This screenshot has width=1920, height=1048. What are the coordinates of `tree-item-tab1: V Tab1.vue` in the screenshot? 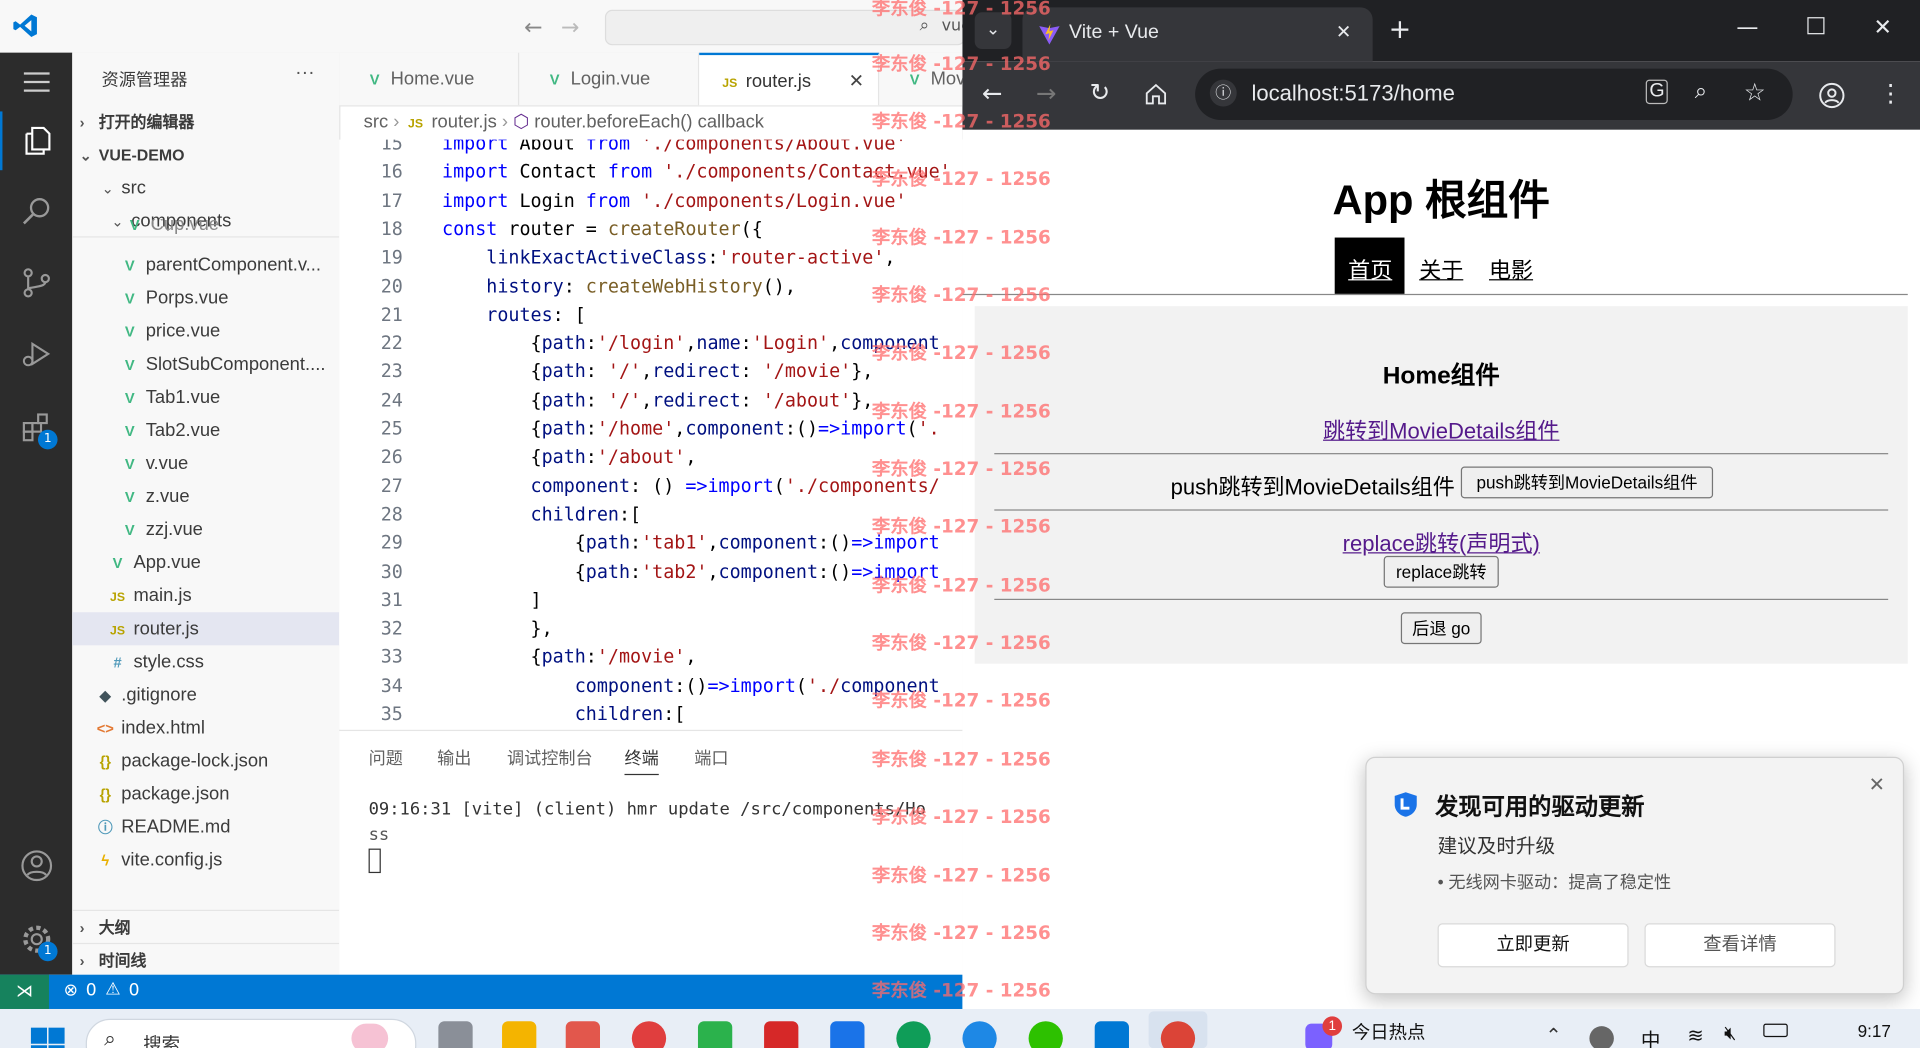 It's located at (205, 397).